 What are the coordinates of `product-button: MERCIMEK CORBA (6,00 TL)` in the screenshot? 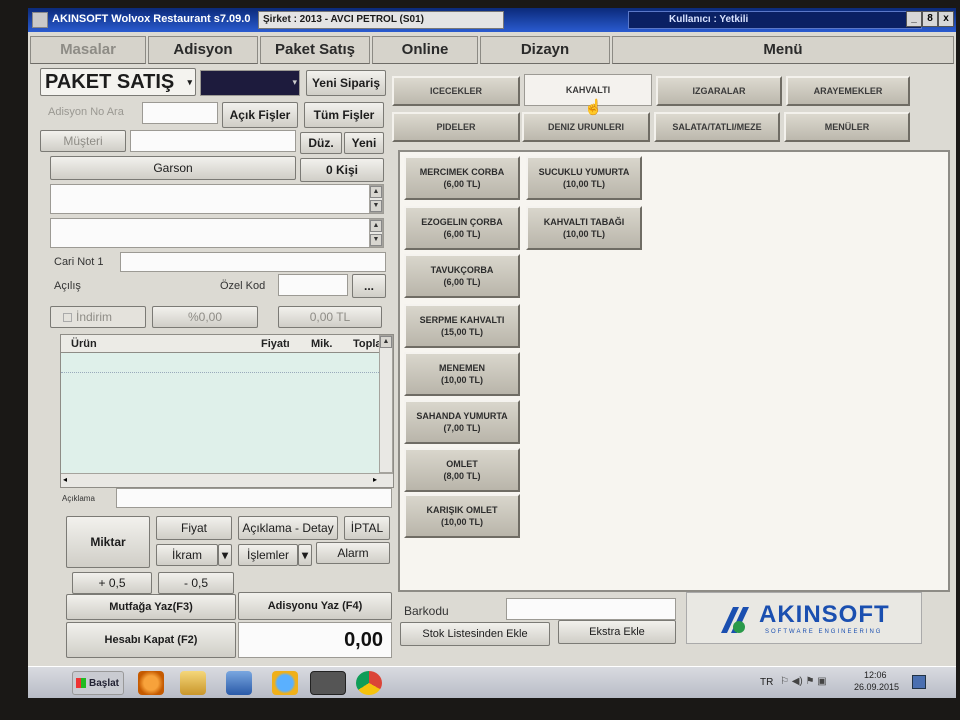 It's located at (462, 178).